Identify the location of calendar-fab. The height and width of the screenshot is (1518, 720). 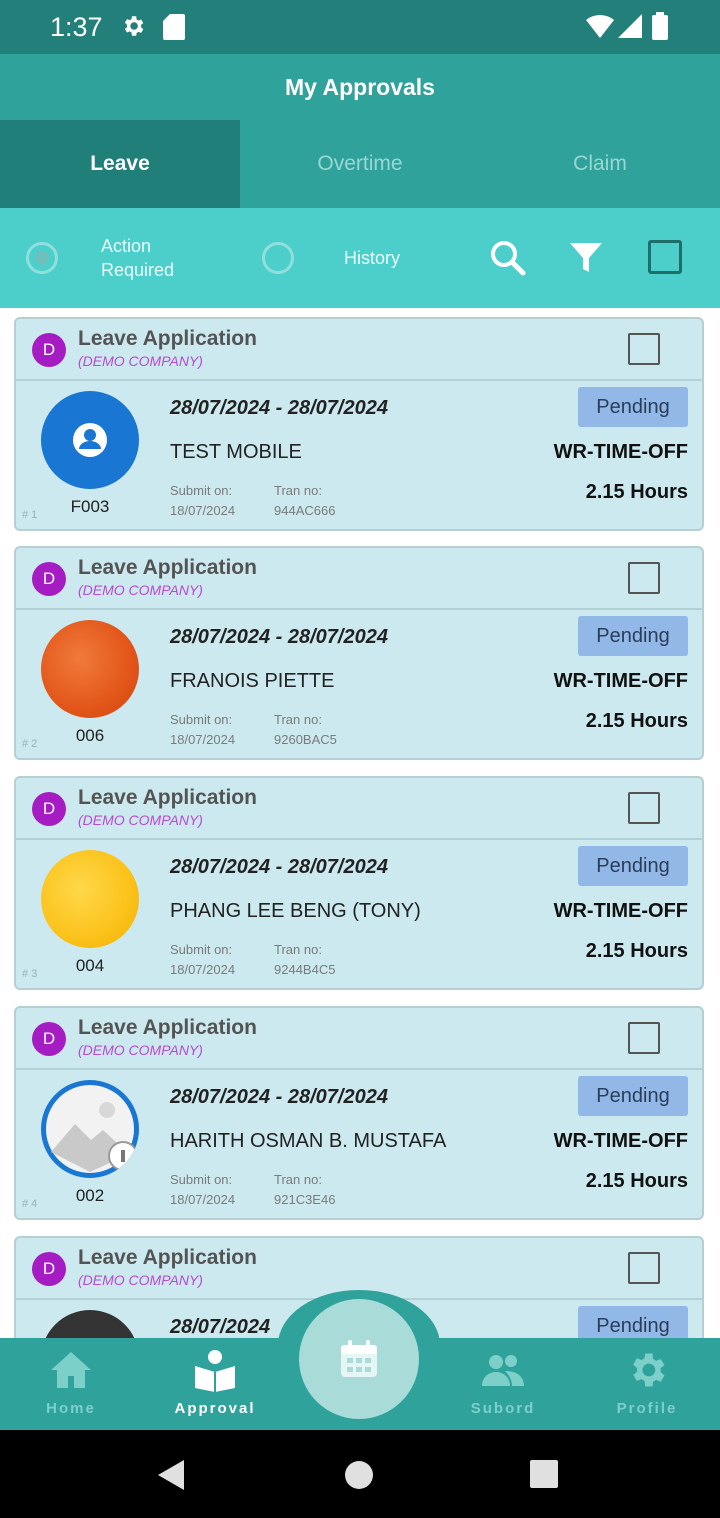
(359, 1359).